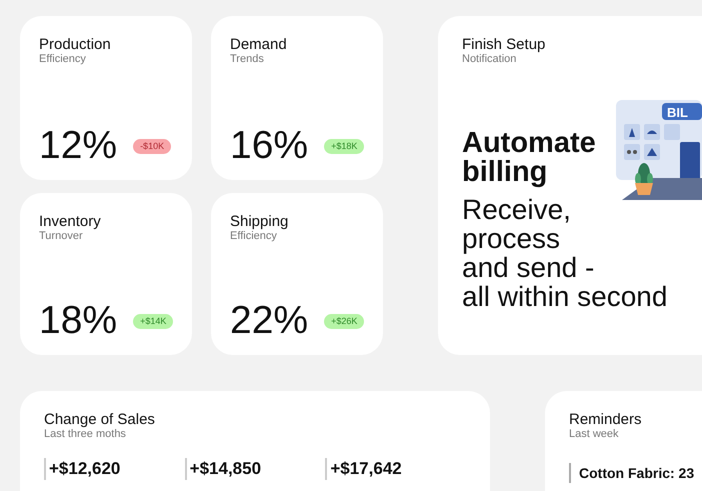  Describe the element at coordinates (78, 321) in the screenshot. I see `metric-value: 18%` at that location.